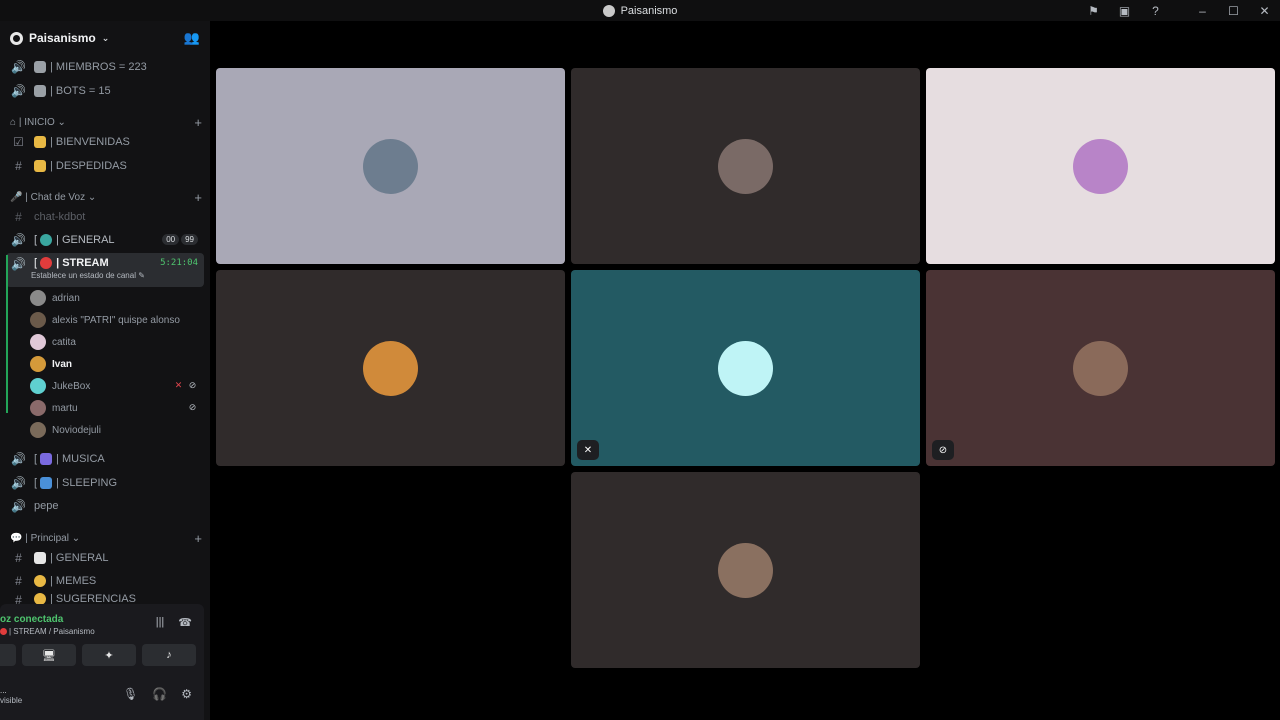 This screenshot has width=1280, height=720. What do you see at coordinates (1100, 368) in the screenshot?
I see `participant-tile: ⊘` at bounding box center [1100, 368].